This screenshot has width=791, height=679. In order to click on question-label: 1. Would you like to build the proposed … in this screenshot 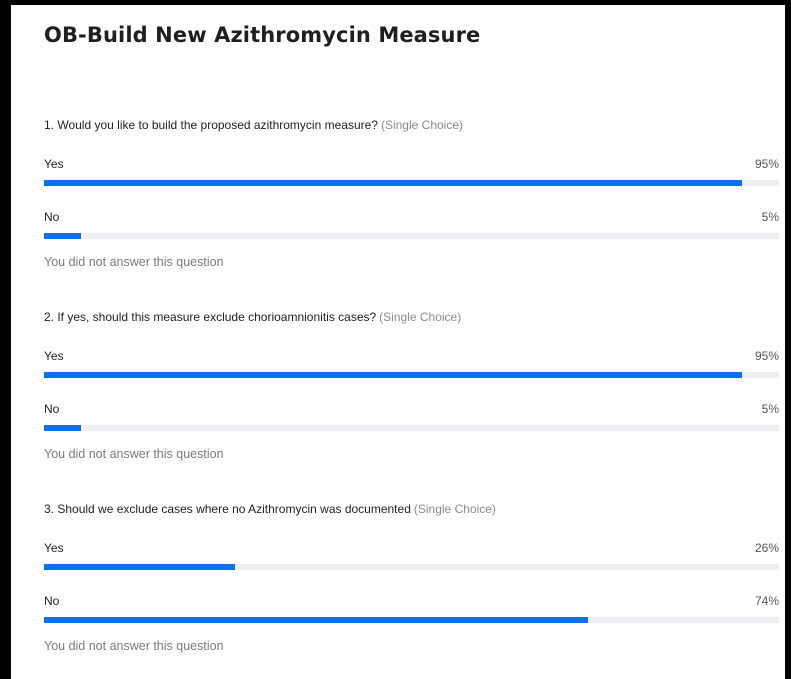, I will do `click(211, 125)`.